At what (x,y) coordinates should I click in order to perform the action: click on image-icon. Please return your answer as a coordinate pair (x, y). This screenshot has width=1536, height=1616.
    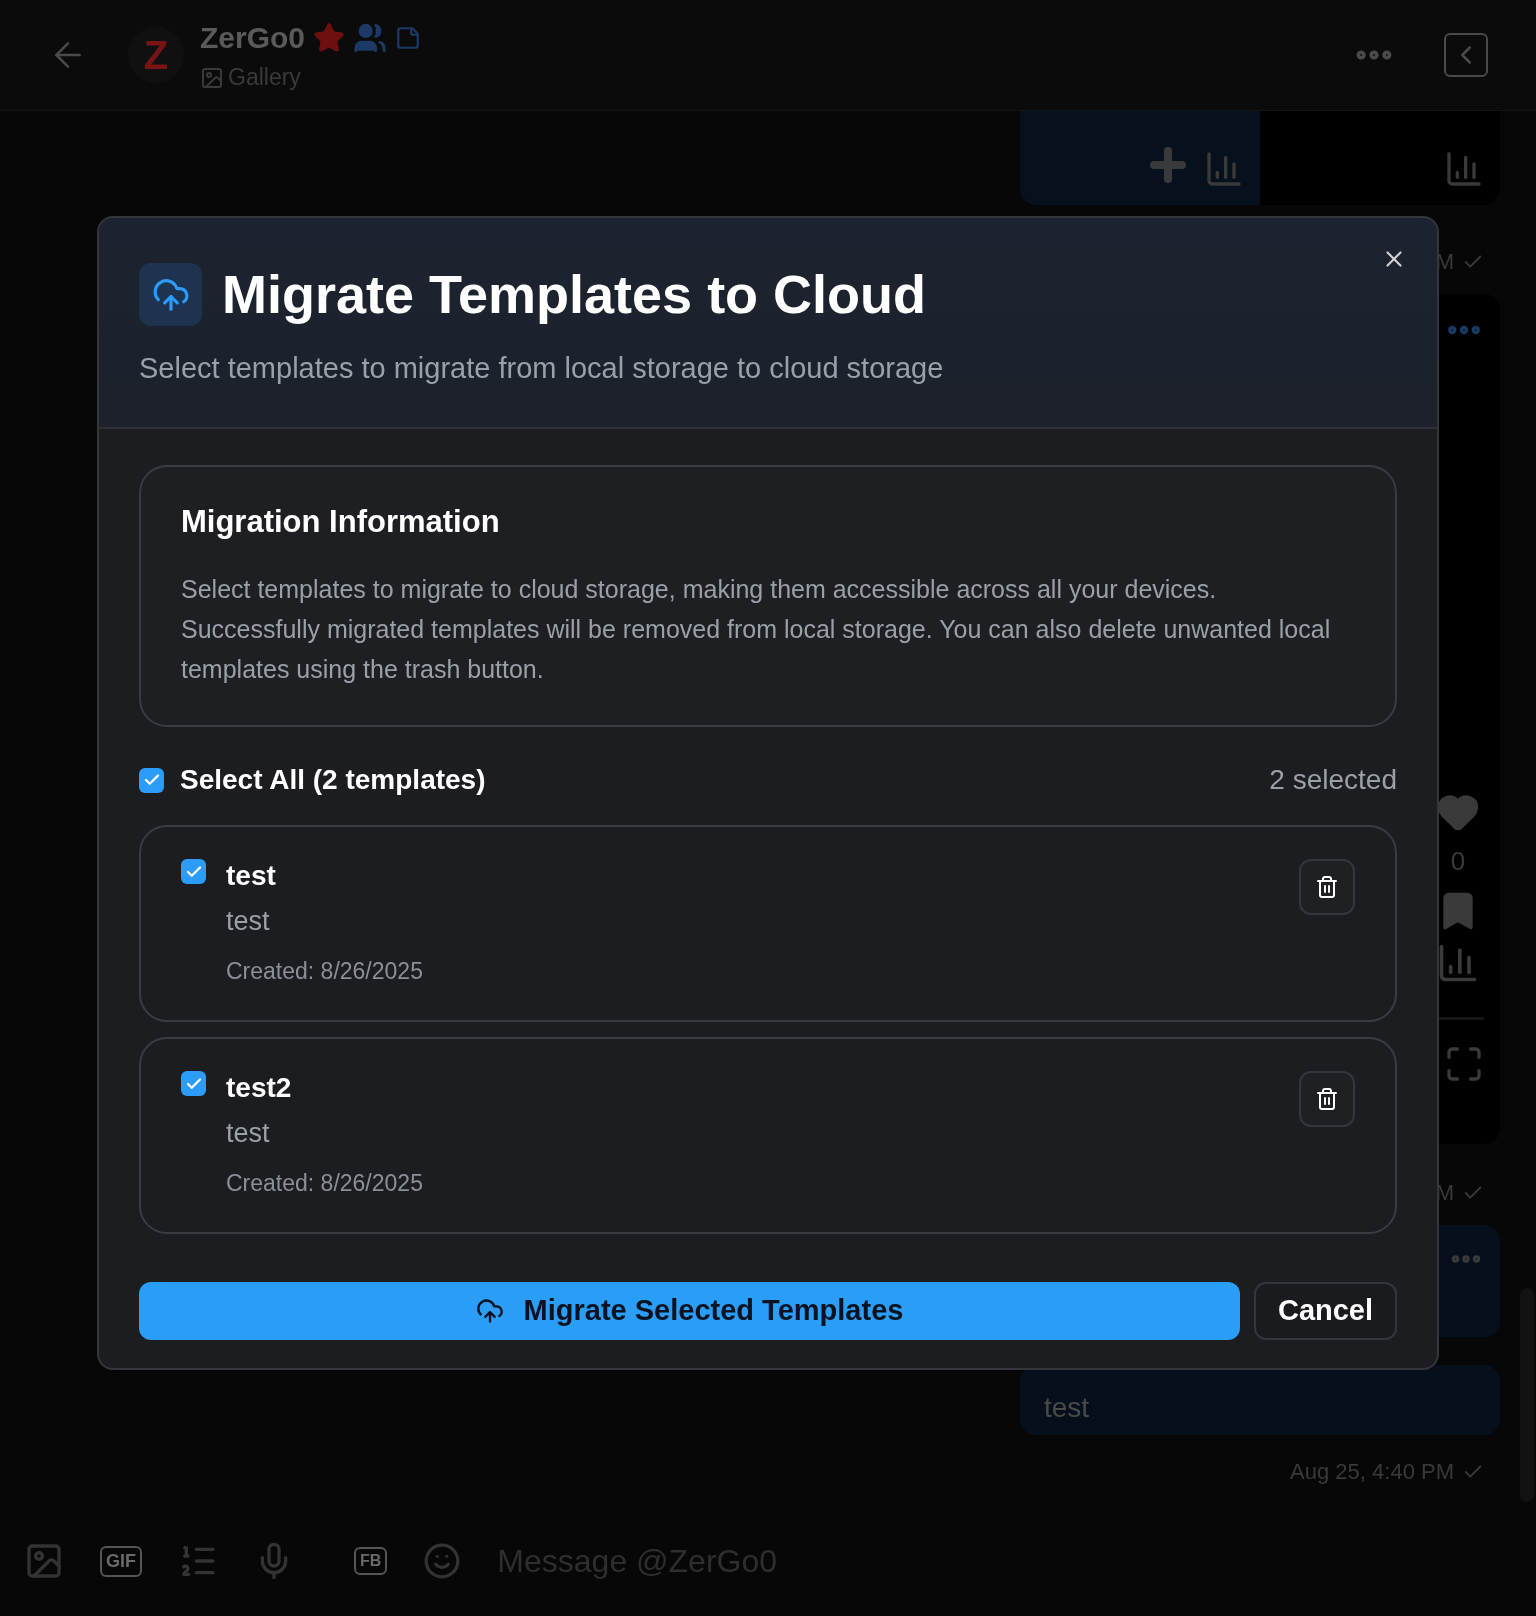
    Looking at the image, I should click on (44, 1561).